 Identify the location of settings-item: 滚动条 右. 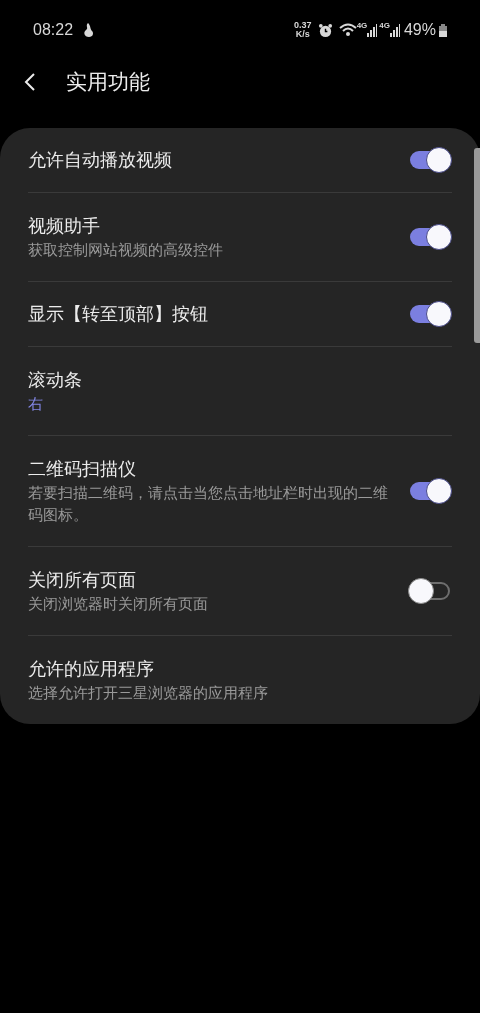
(240, 390).